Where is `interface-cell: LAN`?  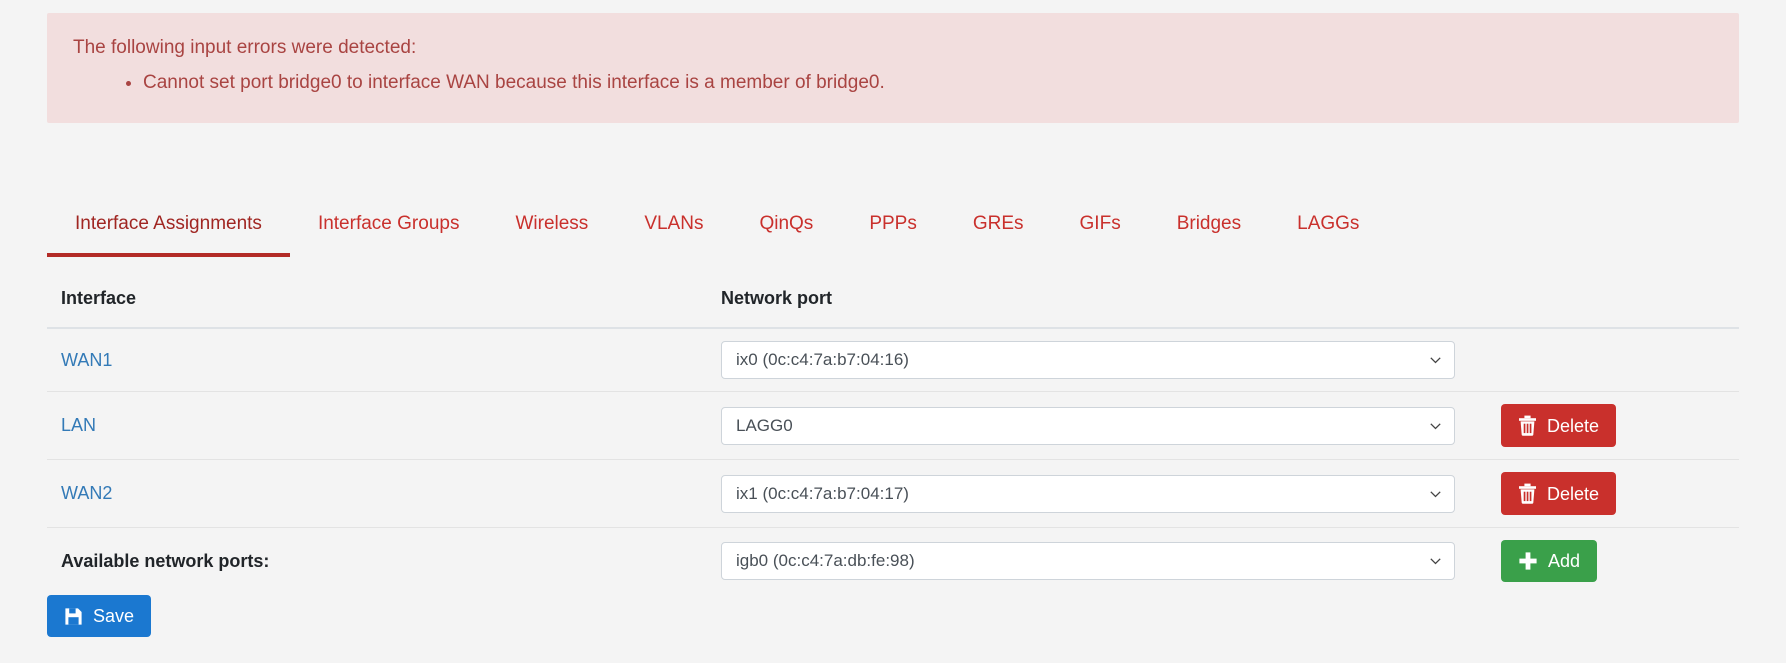
interface-cell: LAN is located at coordinates (377, 425).